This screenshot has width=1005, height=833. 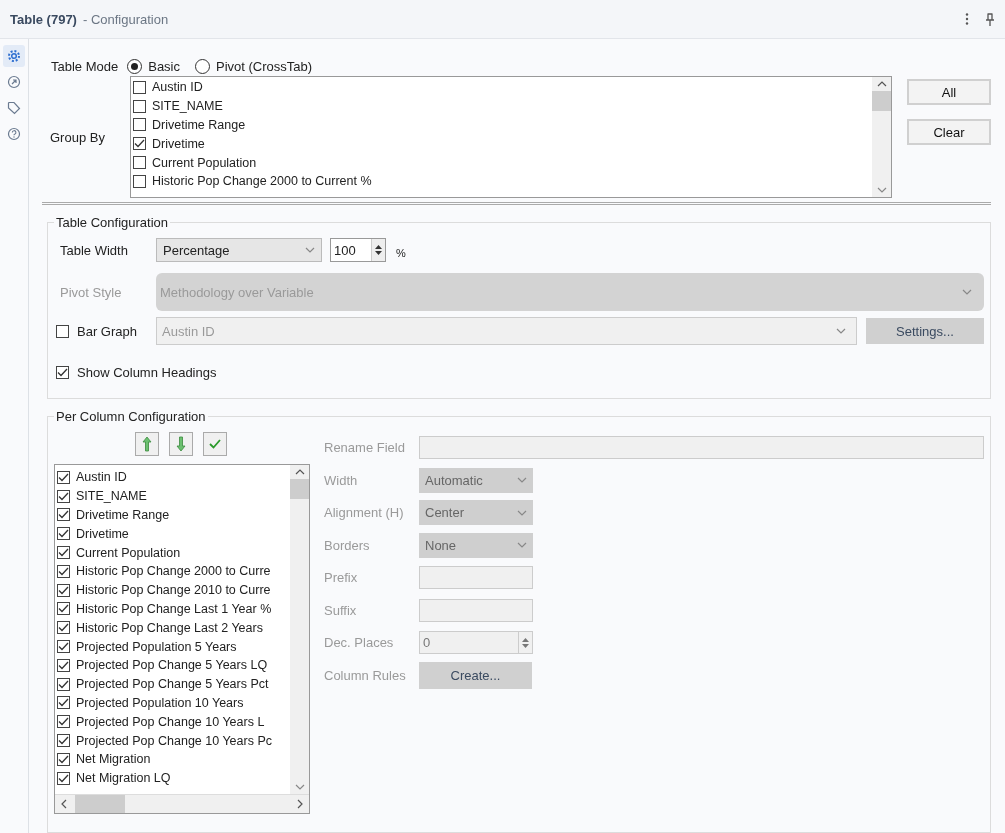 I want to click on number-spinner: 0, so click(x=476, y=643).